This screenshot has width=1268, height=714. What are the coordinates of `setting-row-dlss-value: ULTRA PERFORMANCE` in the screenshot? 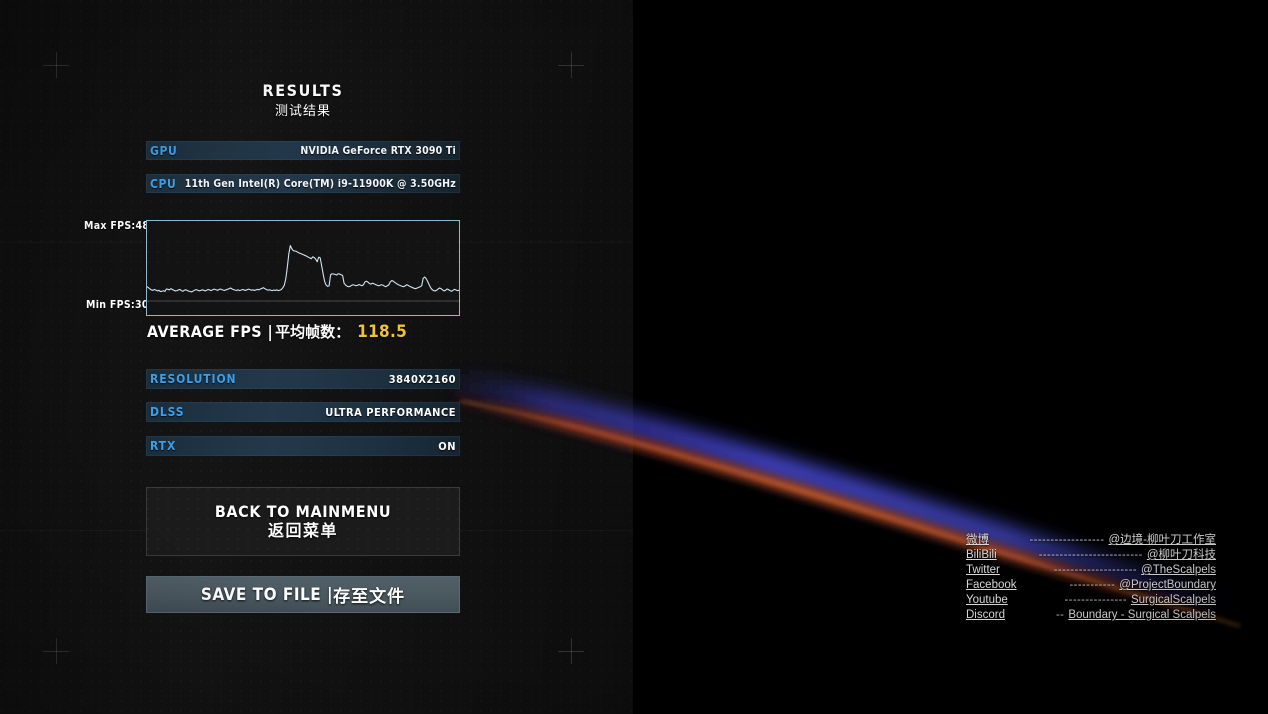 It's located at (390, 412).